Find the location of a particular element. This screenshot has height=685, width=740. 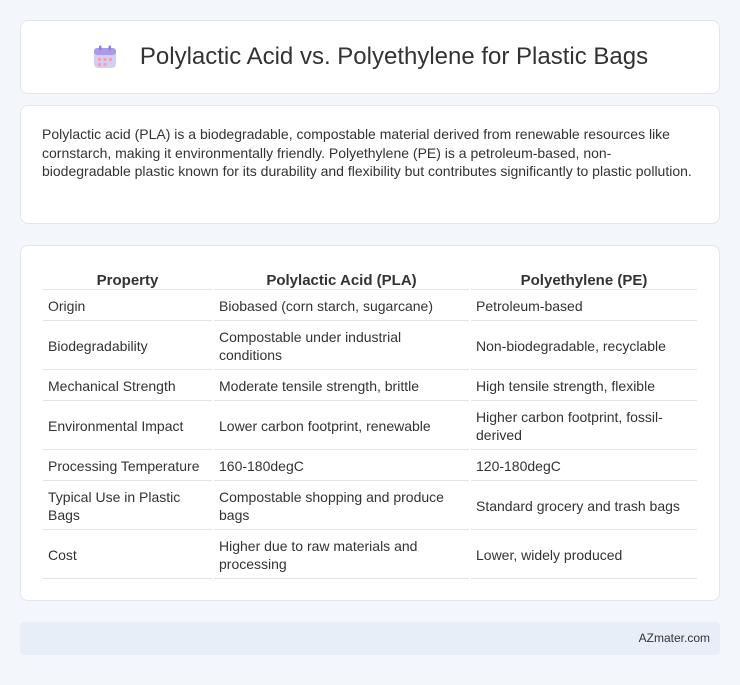

footer-bar: AZmater.com is located at coordinates (370, 638).